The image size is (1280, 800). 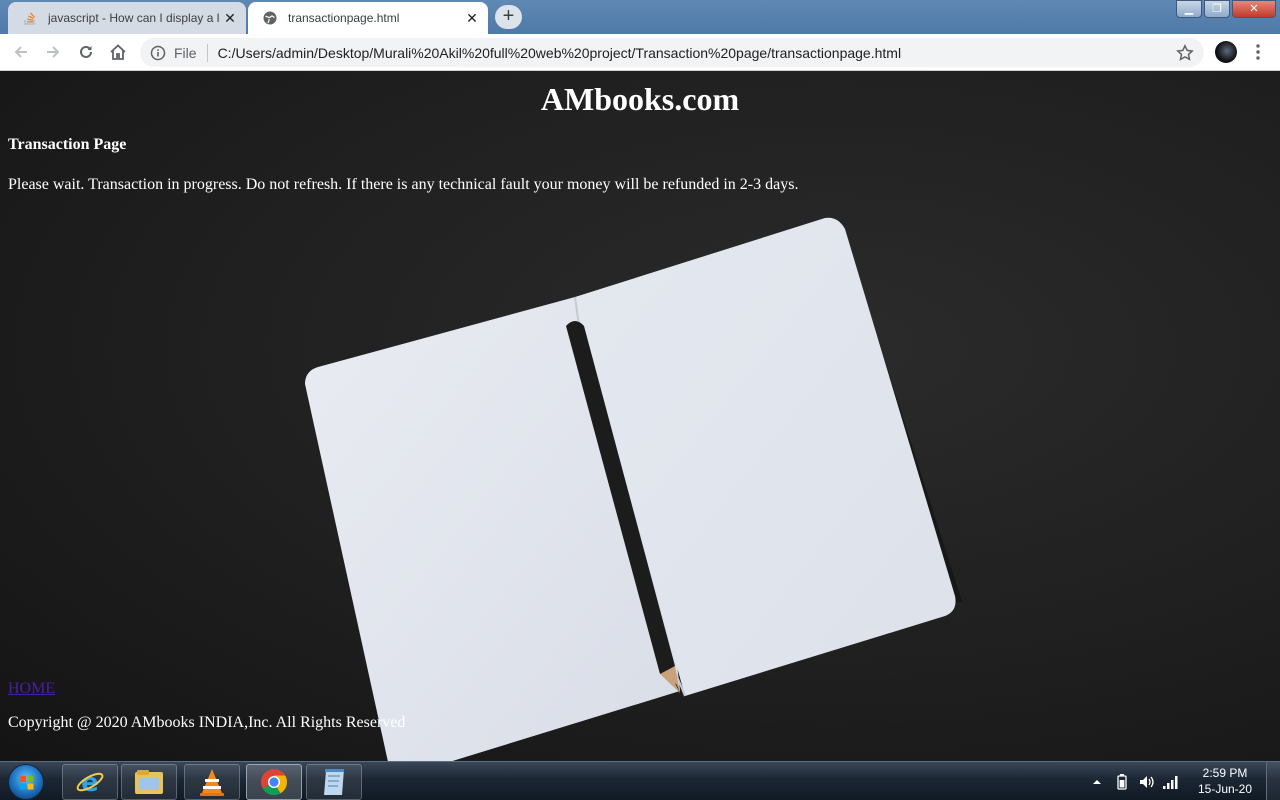 I want to click on menu-kebab-icon, so click(x=1258, y=52).